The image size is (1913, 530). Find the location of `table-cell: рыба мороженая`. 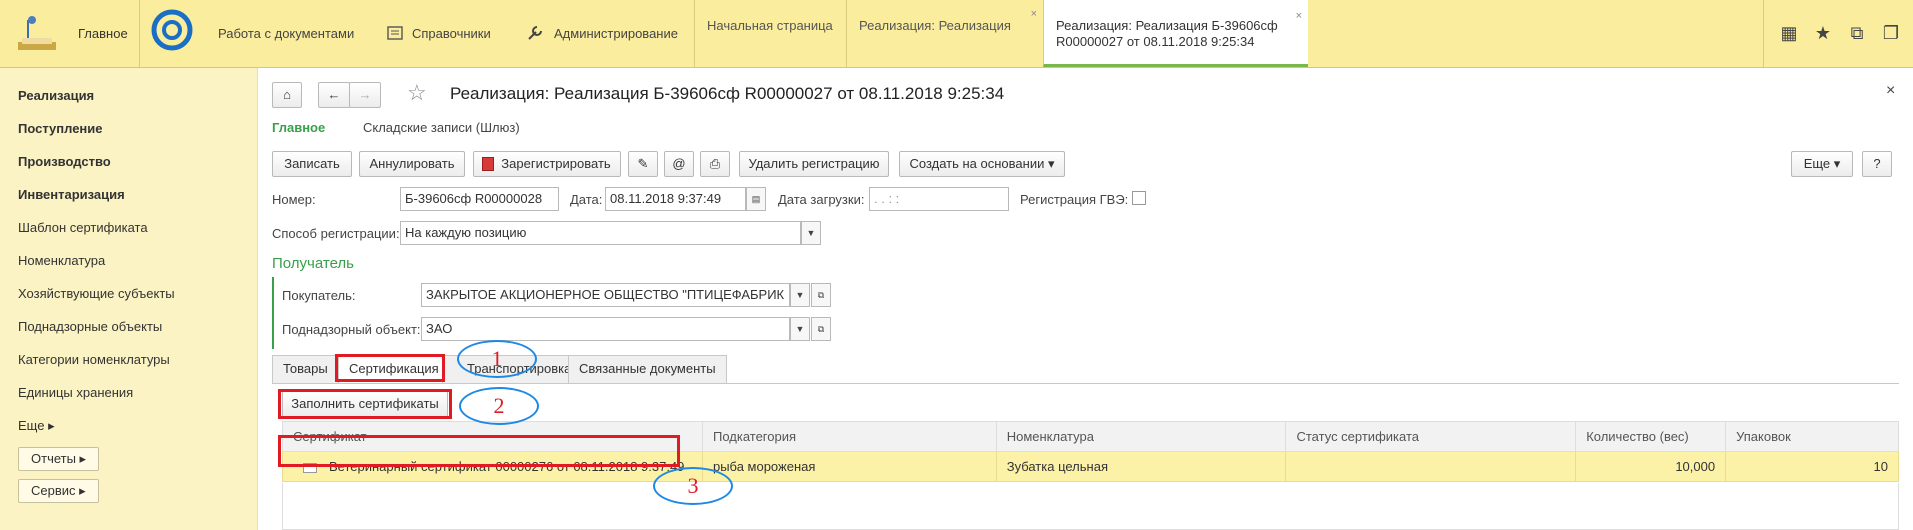

table-cell: рыба мороженая is located at coordinates (849, 466).